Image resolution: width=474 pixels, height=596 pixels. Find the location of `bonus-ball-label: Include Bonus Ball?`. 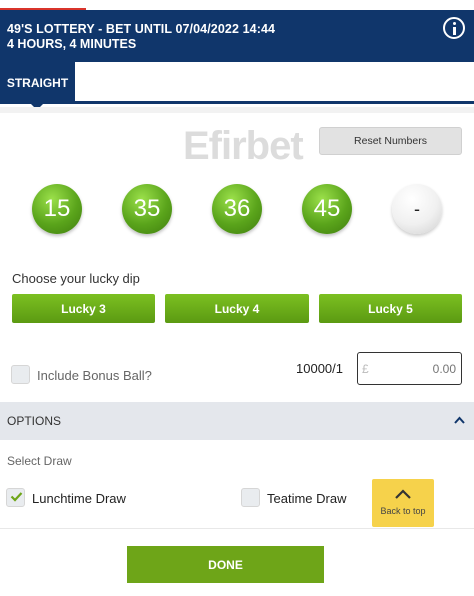

bonus-ball-label: Include Bonus Ball? is located at coordinates (94, 375).